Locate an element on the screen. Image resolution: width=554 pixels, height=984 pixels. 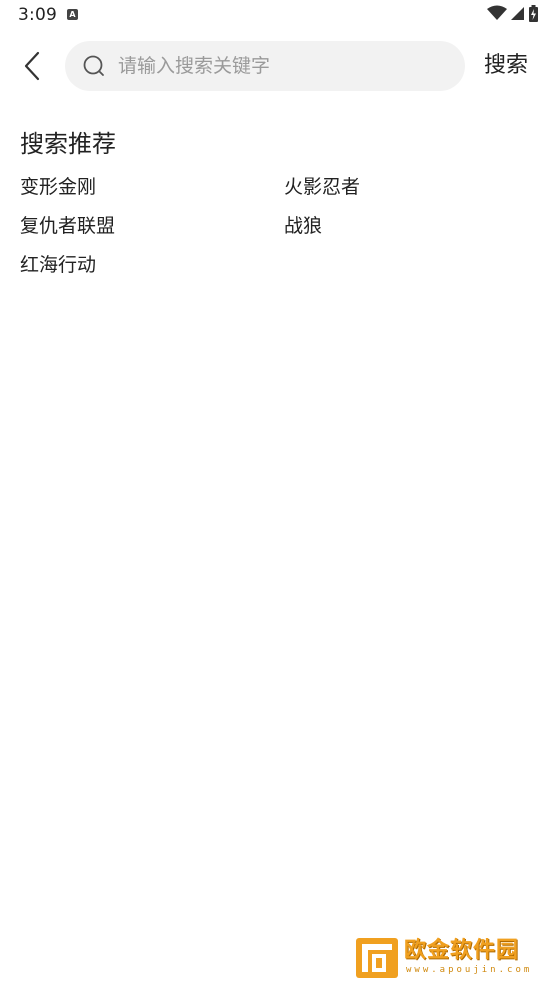
notification-icon: A is located at coordinates (72, 14).